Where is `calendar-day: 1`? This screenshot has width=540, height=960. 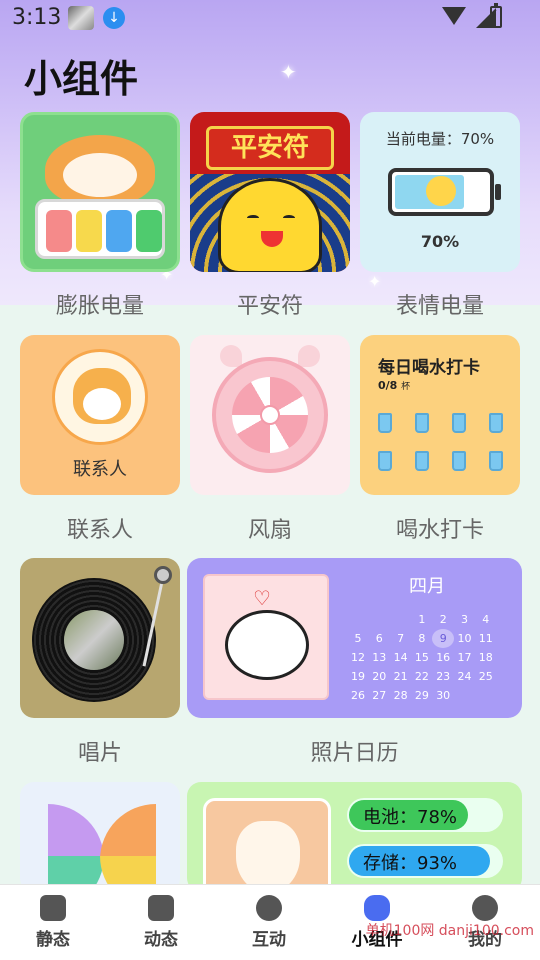 calendar-day: 1 is located at coordinates (422, 619).